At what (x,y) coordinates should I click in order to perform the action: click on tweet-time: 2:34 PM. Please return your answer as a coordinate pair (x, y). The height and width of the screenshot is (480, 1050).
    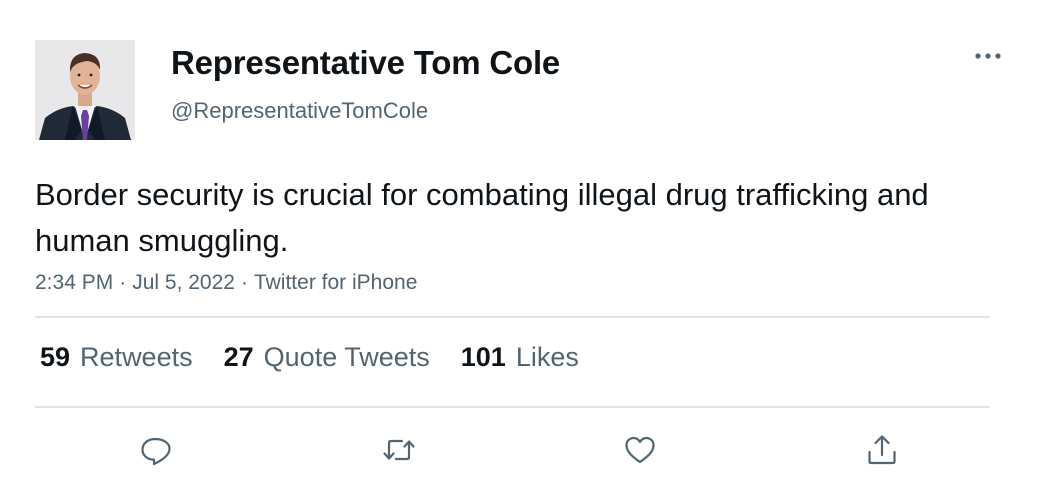
    Looking at the image, I should click on (74, 282).